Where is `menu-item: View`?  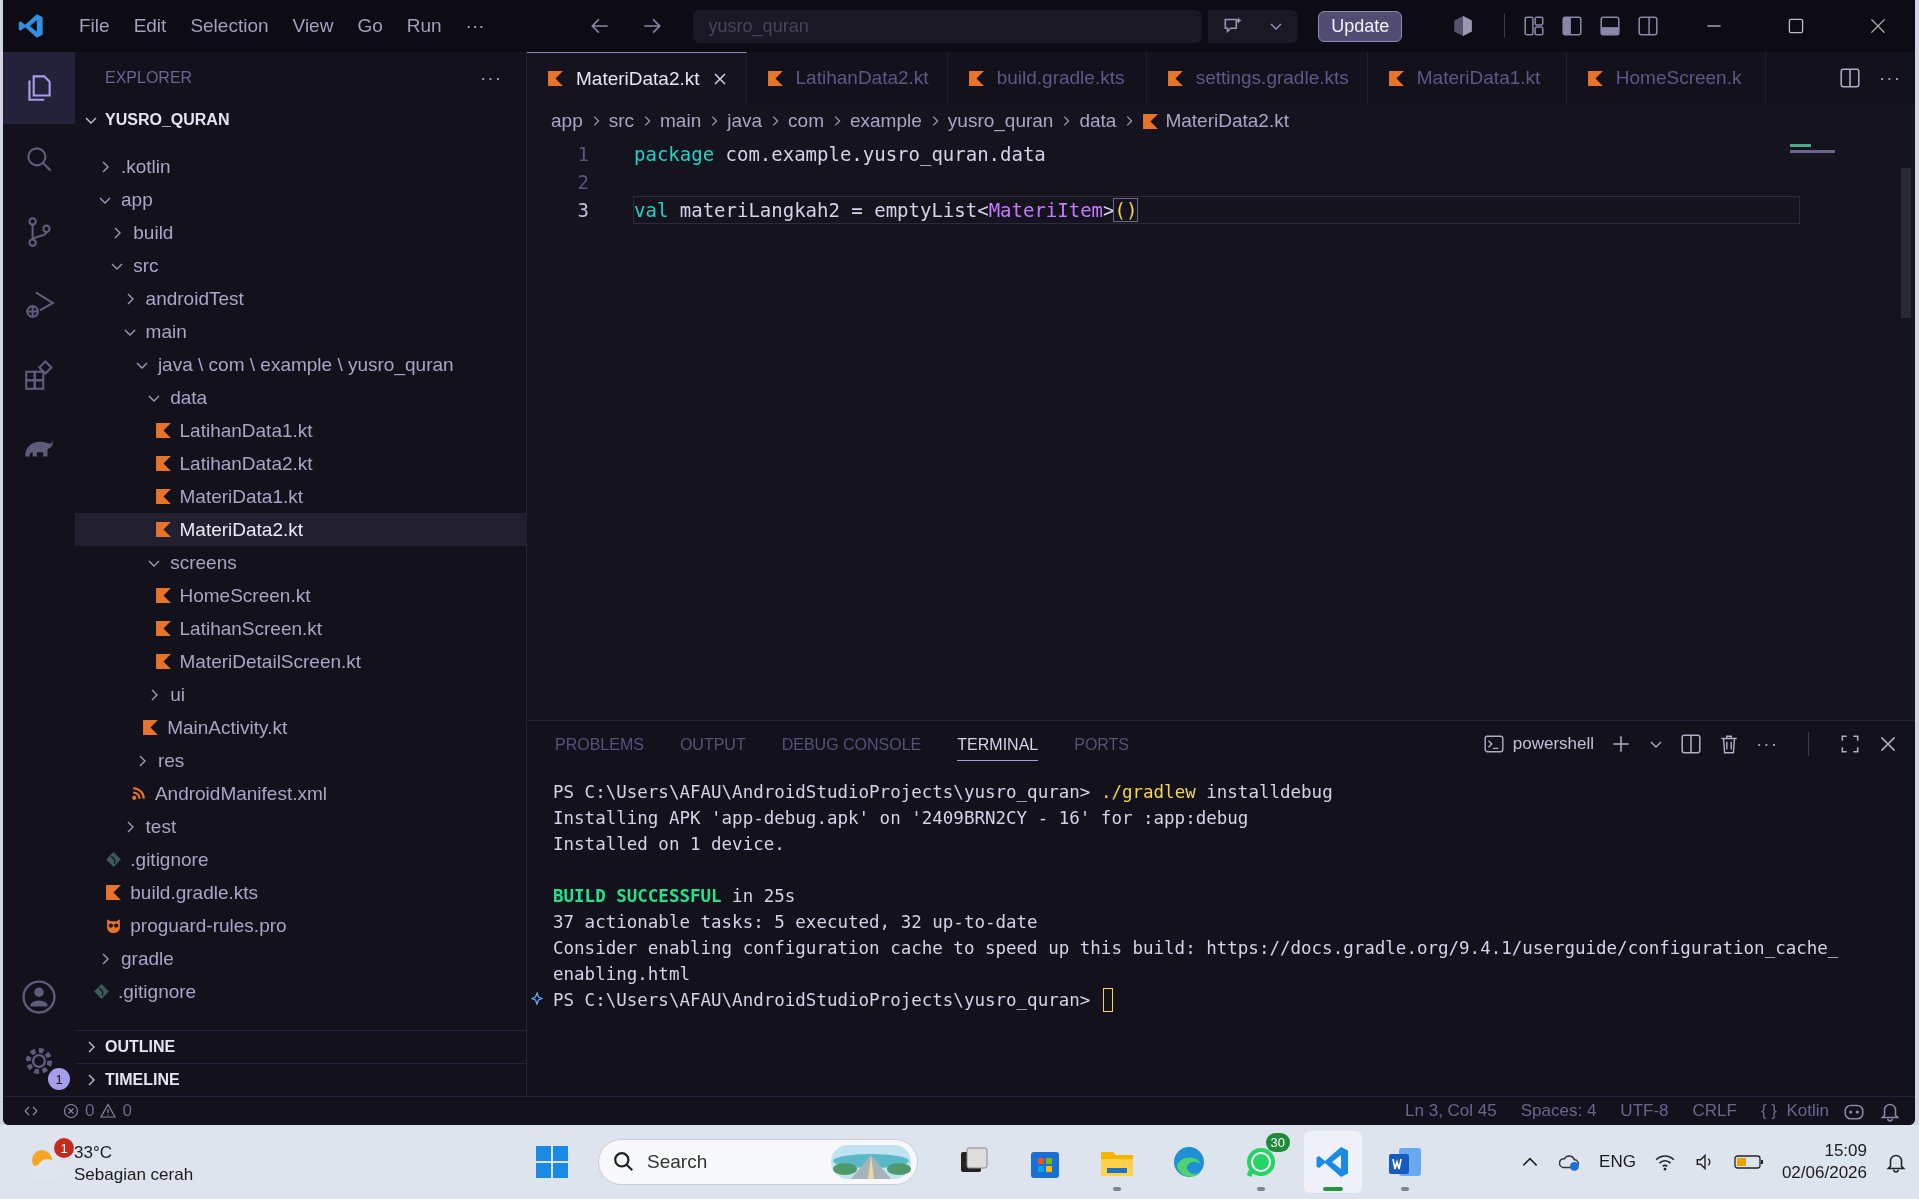
menu-item: View is located at coordinates (313, 26).